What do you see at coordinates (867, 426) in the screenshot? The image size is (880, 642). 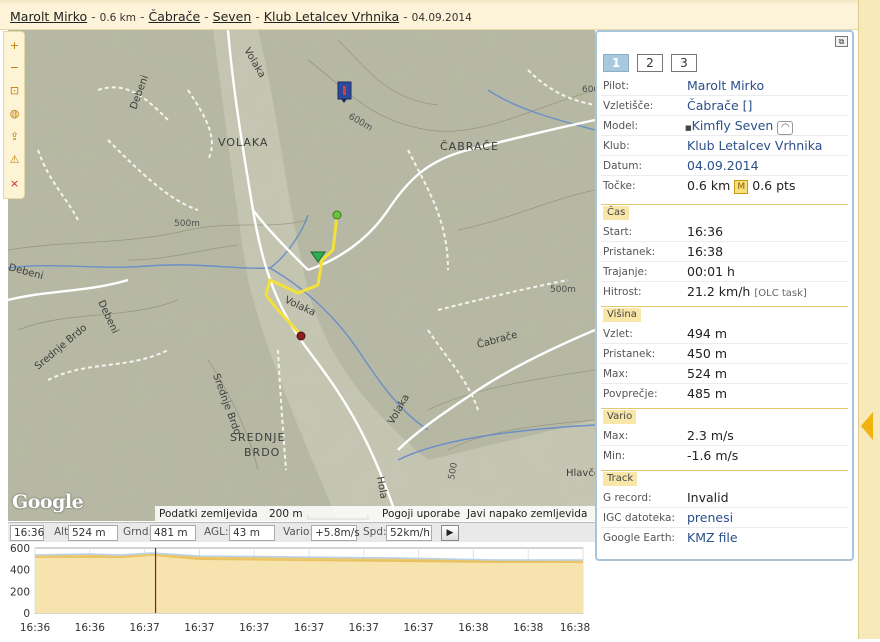 I see `collapse-arrow-icon` at bounding box center [867, 426].